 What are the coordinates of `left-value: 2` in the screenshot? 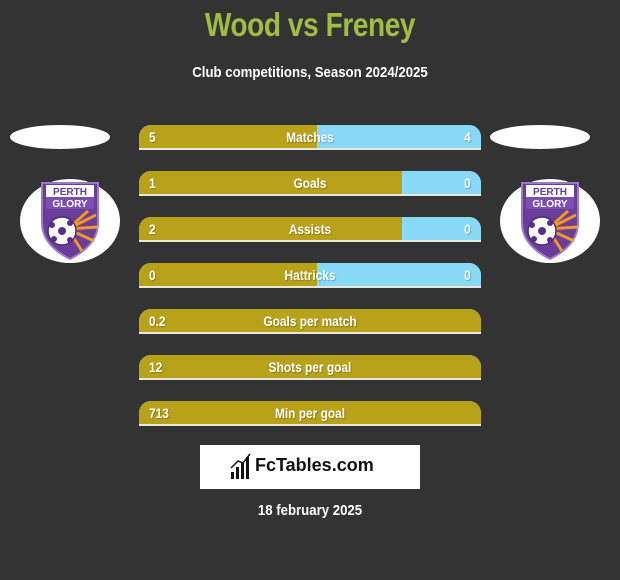 It's located at (152, 229).